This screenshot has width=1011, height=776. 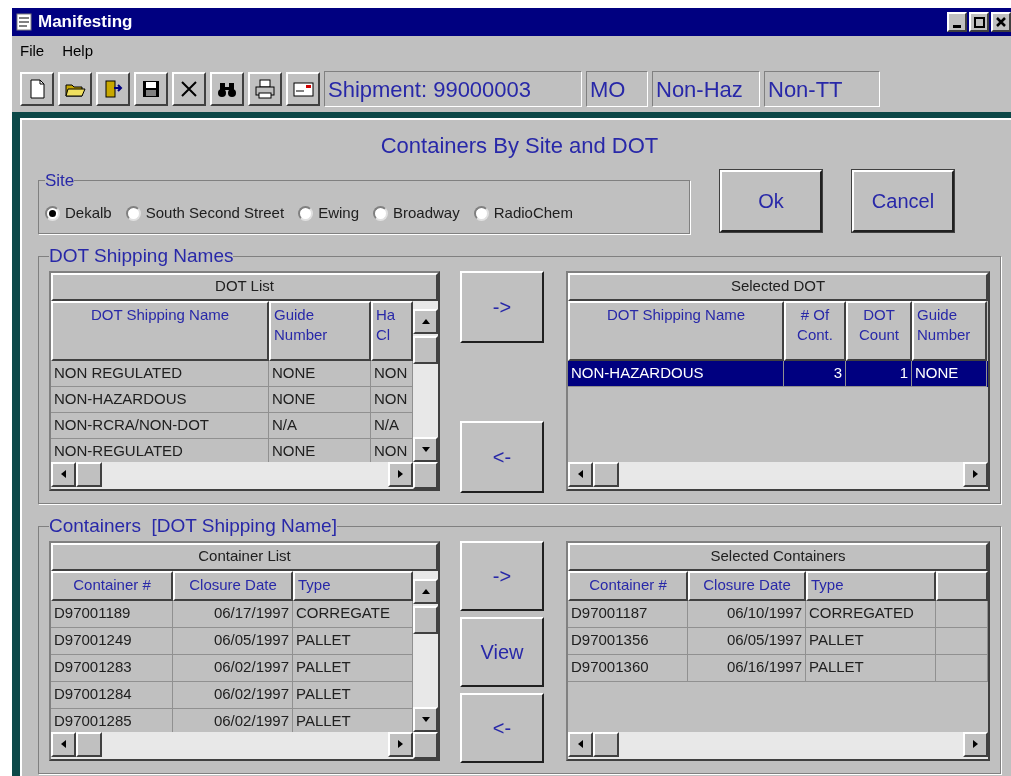 What do you see at coordinates (778, 641) in the screenshot?
I see `table-row: D97001356 06/05/1997 PALLET` at bounding box center [778, 641].